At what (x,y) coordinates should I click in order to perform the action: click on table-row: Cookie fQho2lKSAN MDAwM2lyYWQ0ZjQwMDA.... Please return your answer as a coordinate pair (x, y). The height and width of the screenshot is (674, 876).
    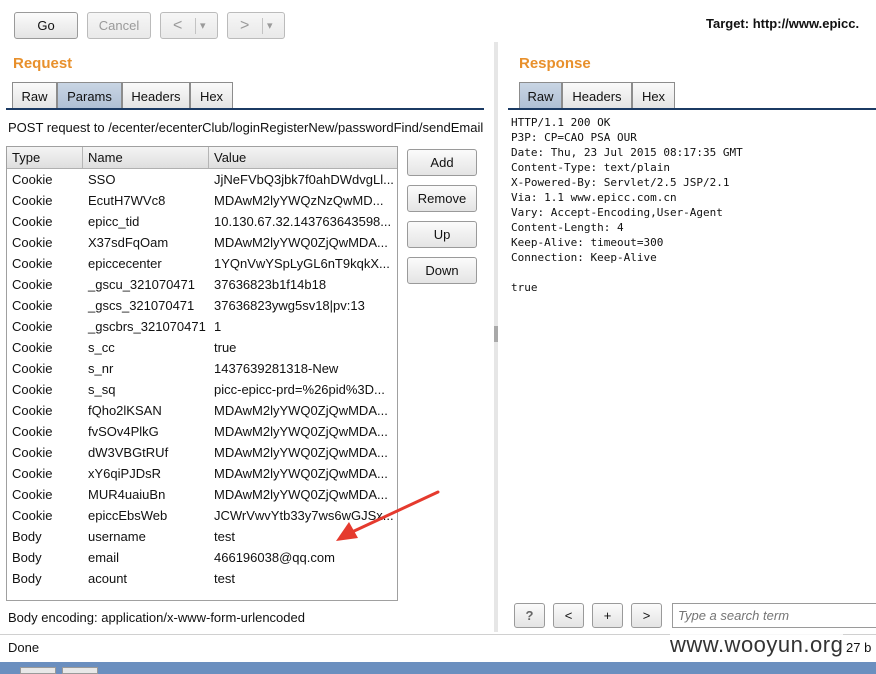
    Looking at the image, I should click on (202, 410).